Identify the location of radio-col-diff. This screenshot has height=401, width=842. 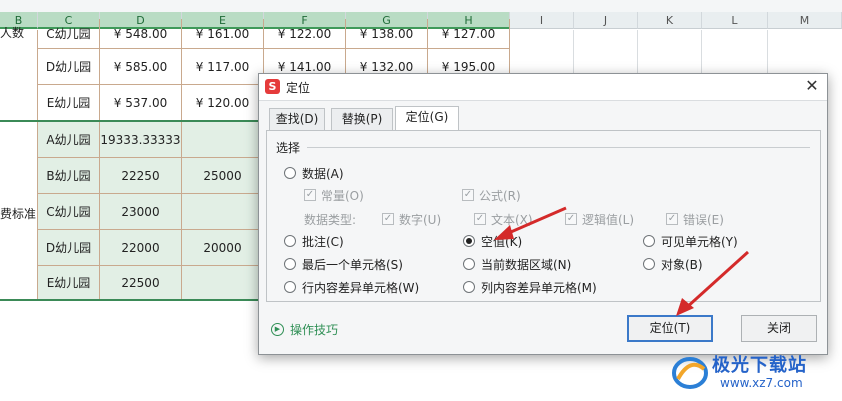
(469, 287).